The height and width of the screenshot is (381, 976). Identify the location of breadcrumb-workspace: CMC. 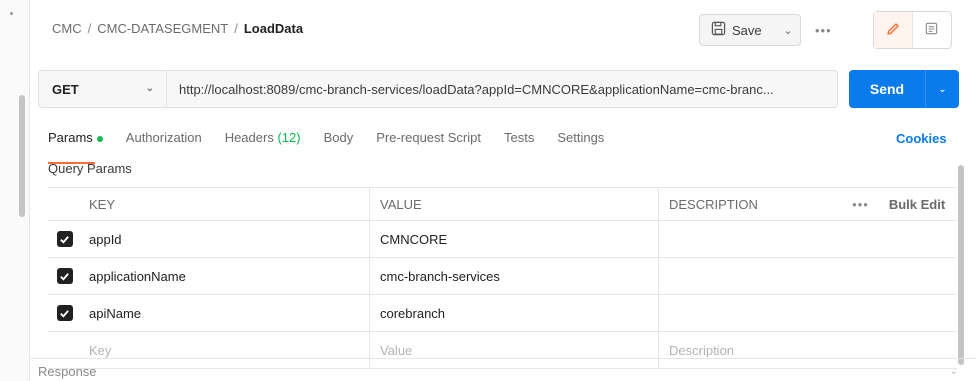
(67, 28).